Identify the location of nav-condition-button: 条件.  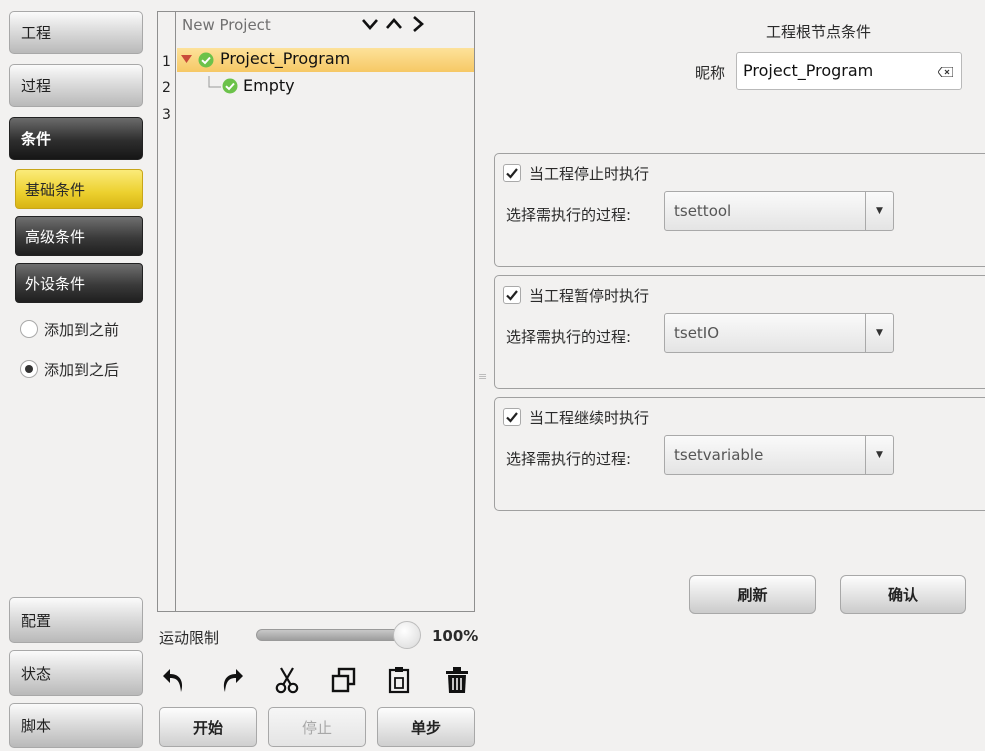
(76, 138).